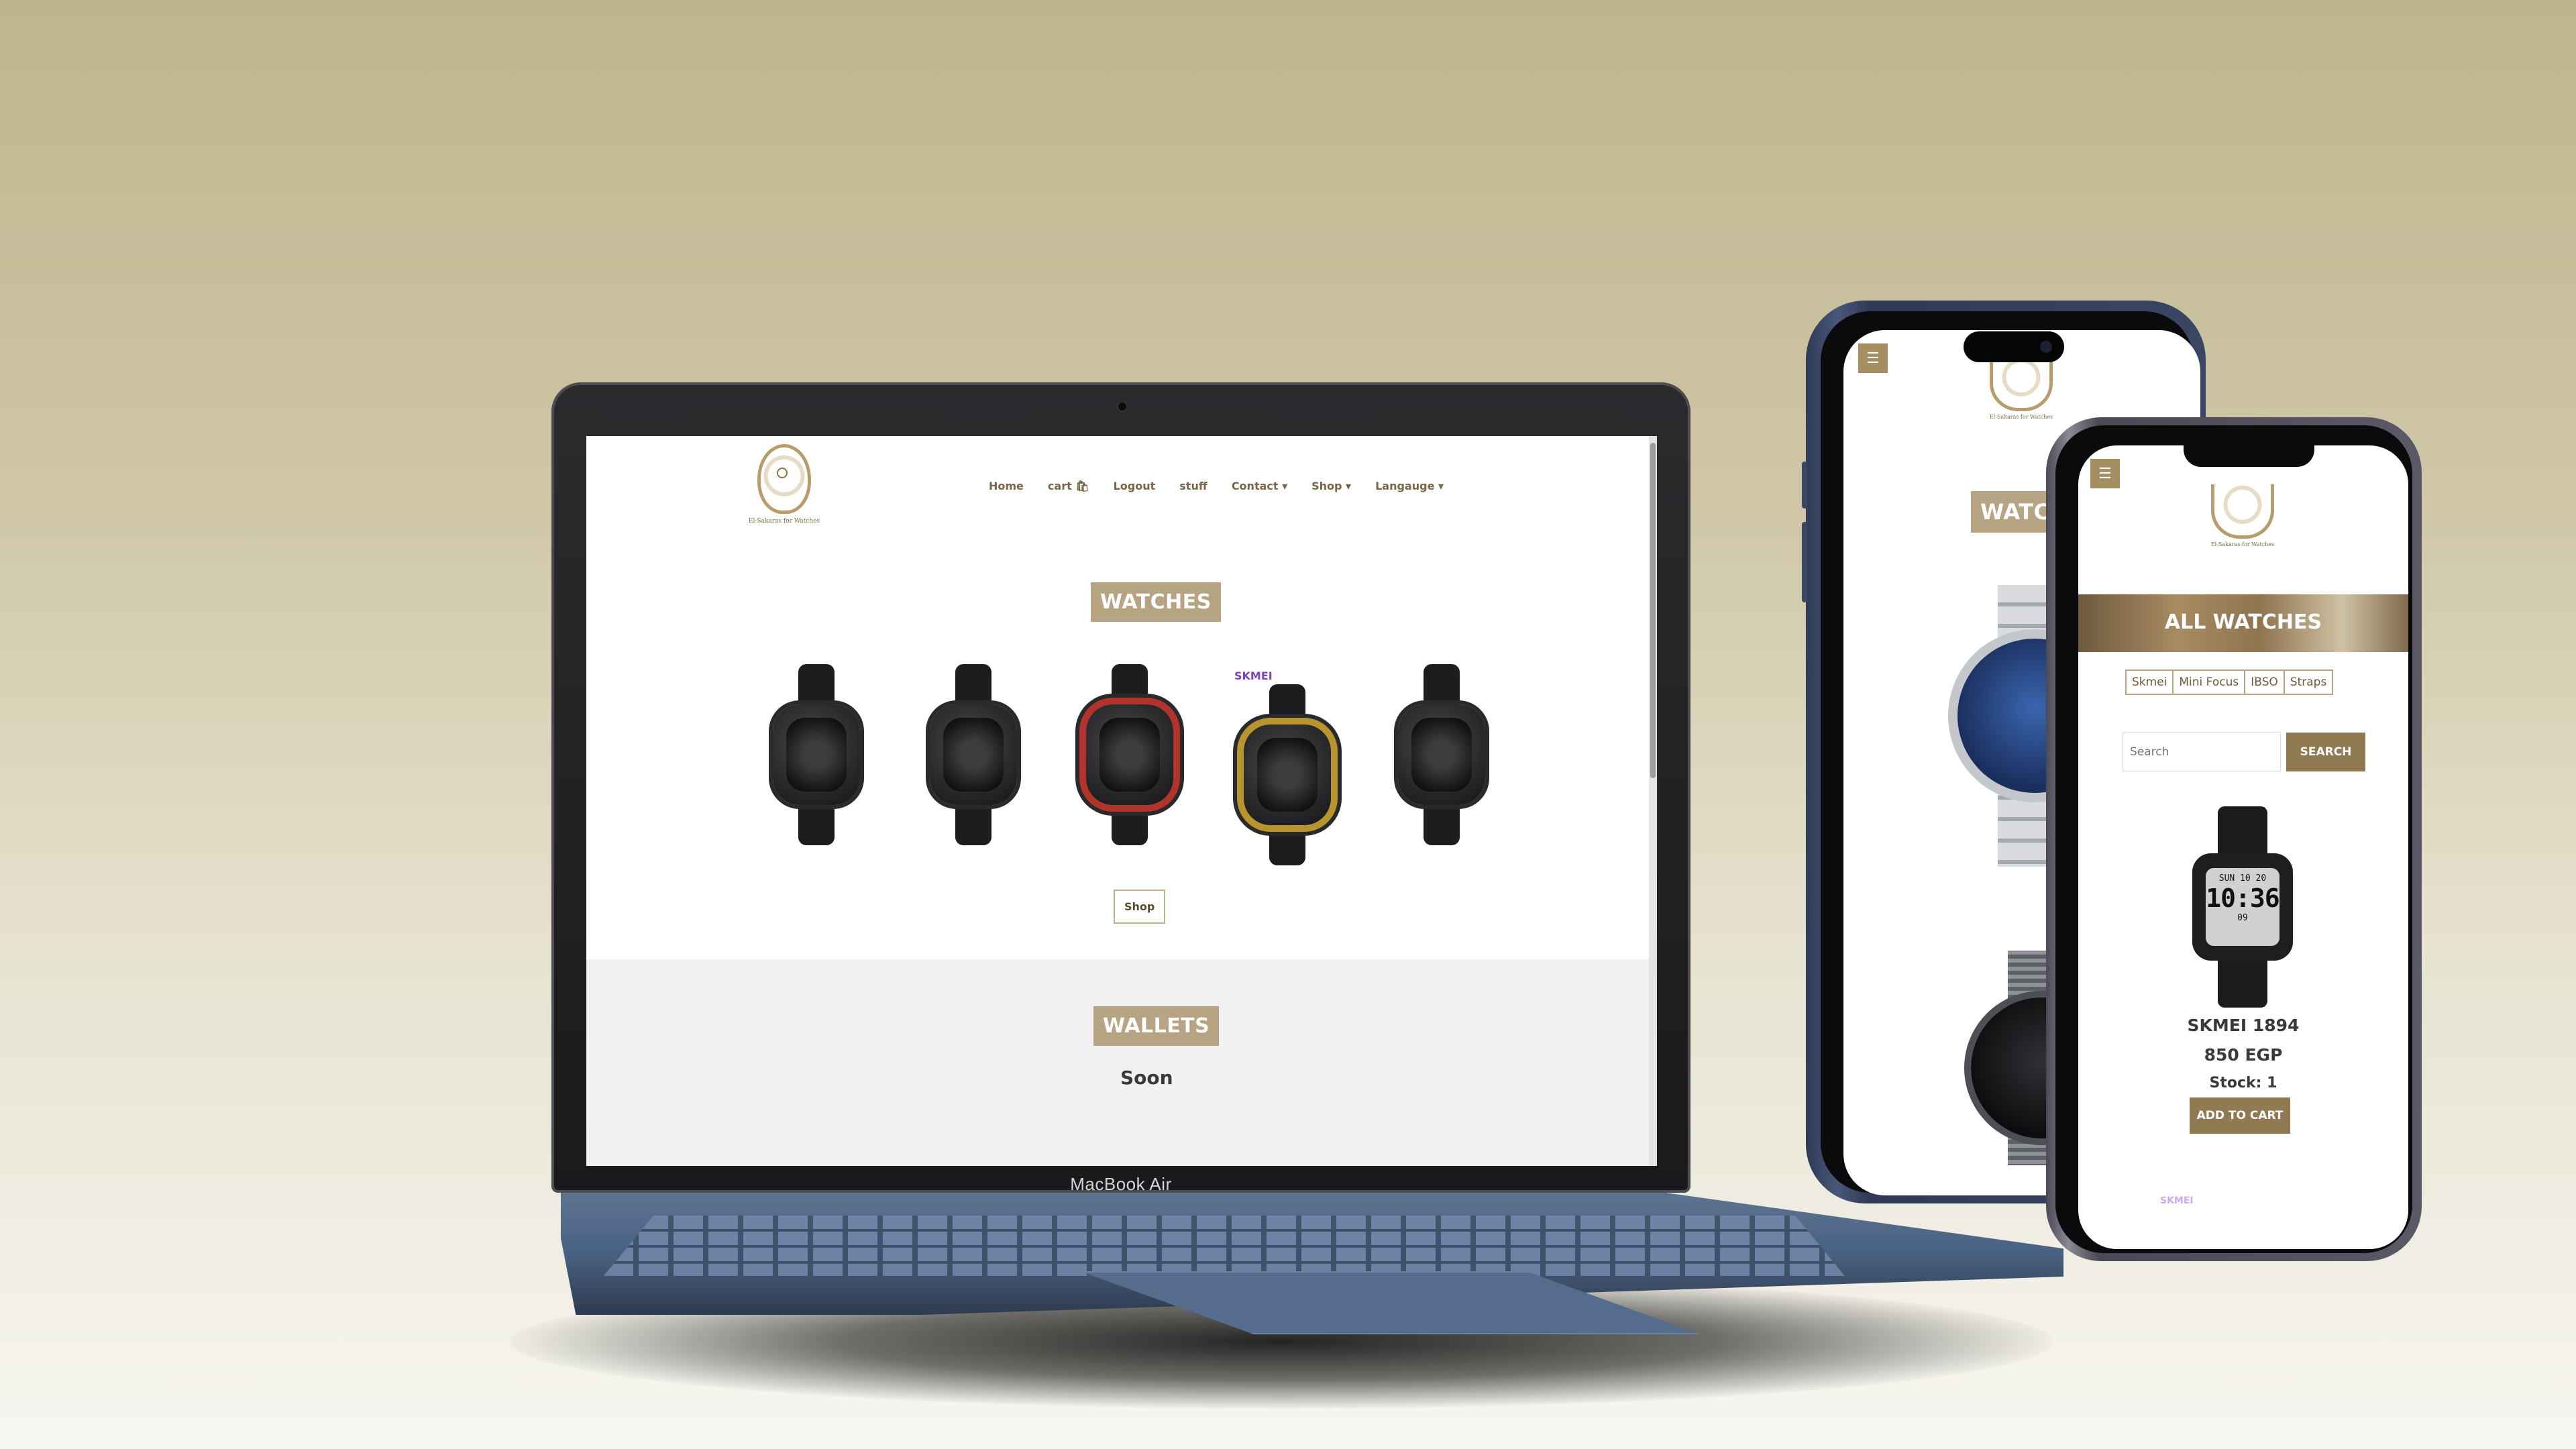  I want to click on filter-mini-focus: Mini Focus, so click(2209, 682).